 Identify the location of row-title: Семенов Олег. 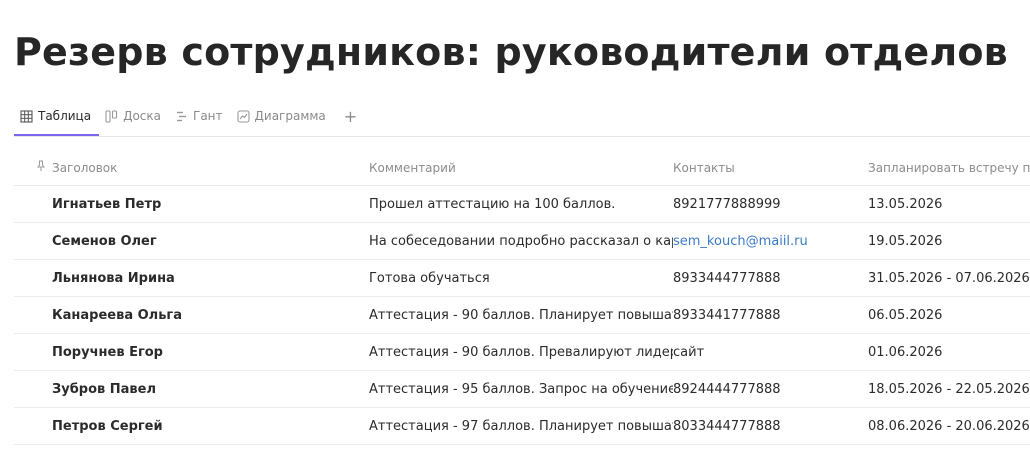
(191, 241).